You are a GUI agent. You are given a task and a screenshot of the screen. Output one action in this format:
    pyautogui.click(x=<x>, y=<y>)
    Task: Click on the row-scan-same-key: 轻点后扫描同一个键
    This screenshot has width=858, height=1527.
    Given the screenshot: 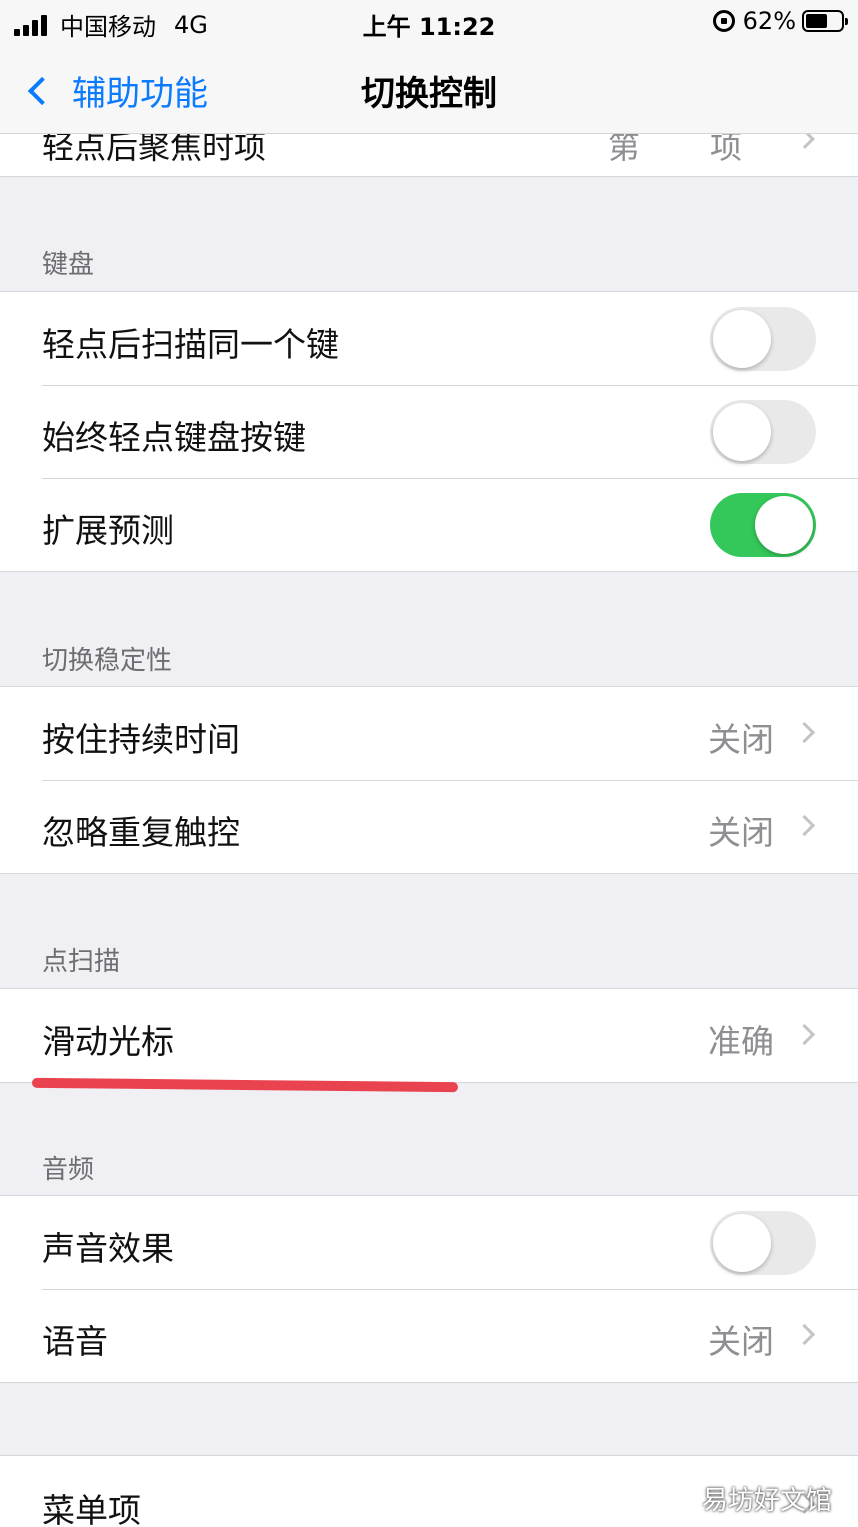 What is the action you would take?
    pyautogui.click(x=429, y=338)
    